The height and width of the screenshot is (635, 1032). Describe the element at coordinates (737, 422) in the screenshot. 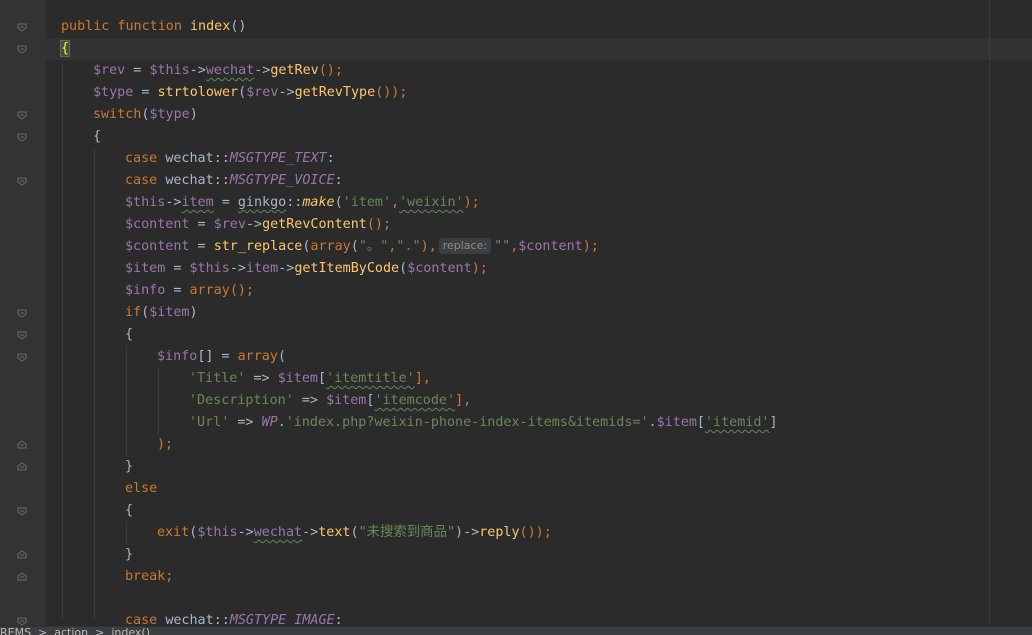

I see `code-token: 'itemid'` at that location.